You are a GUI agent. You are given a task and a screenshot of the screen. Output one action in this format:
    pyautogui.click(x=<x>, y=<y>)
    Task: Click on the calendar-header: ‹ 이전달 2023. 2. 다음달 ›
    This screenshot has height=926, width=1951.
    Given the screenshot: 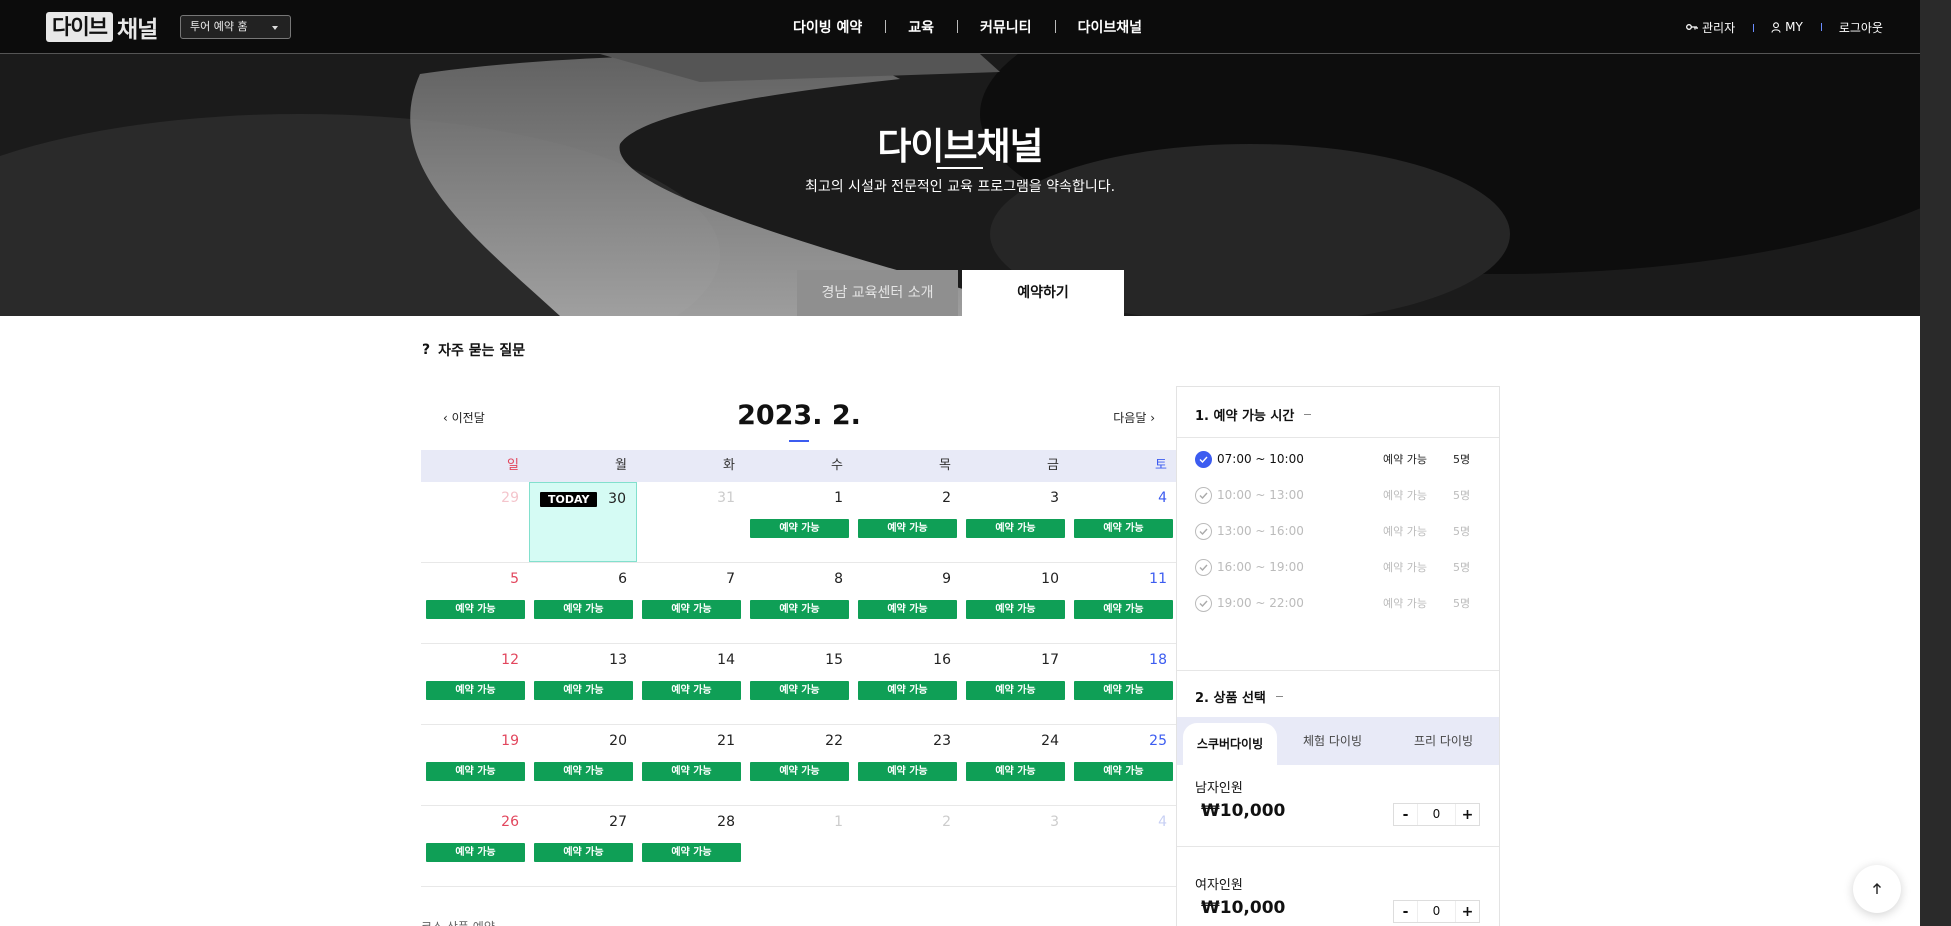 What is the action you would take?
    pyautogui.click(x=799, y=418)
    